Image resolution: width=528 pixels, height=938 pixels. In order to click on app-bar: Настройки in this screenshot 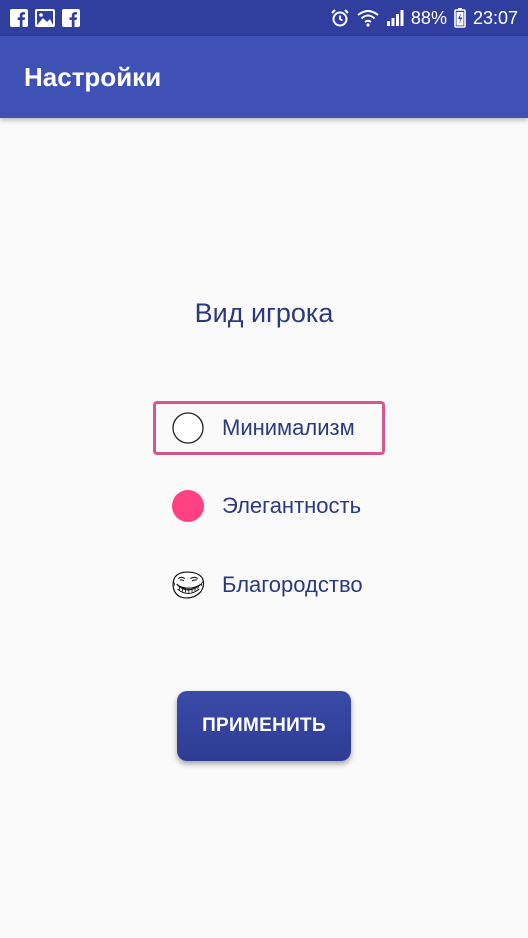, I will do `click(264, 77)`.